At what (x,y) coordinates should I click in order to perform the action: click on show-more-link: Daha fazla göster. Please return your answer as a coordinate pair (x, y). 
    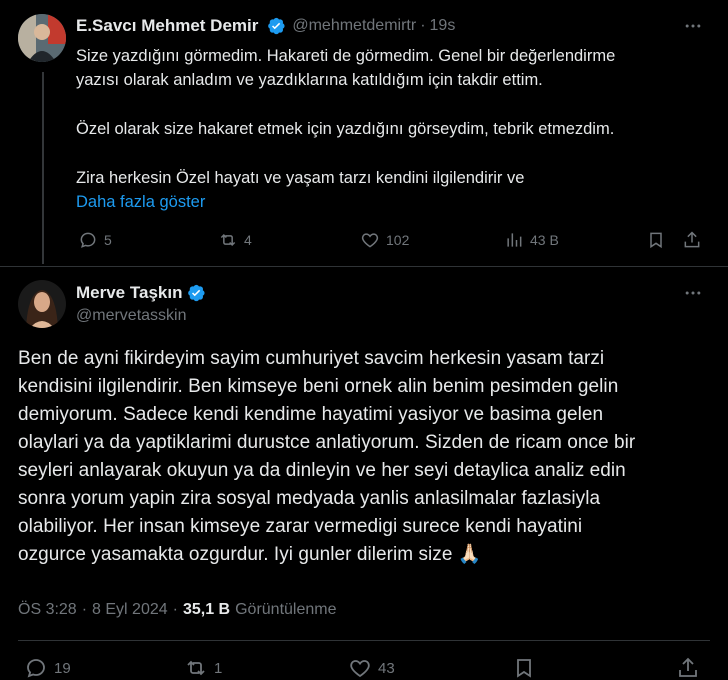
    Looking at the image, I should click on (140, 202).